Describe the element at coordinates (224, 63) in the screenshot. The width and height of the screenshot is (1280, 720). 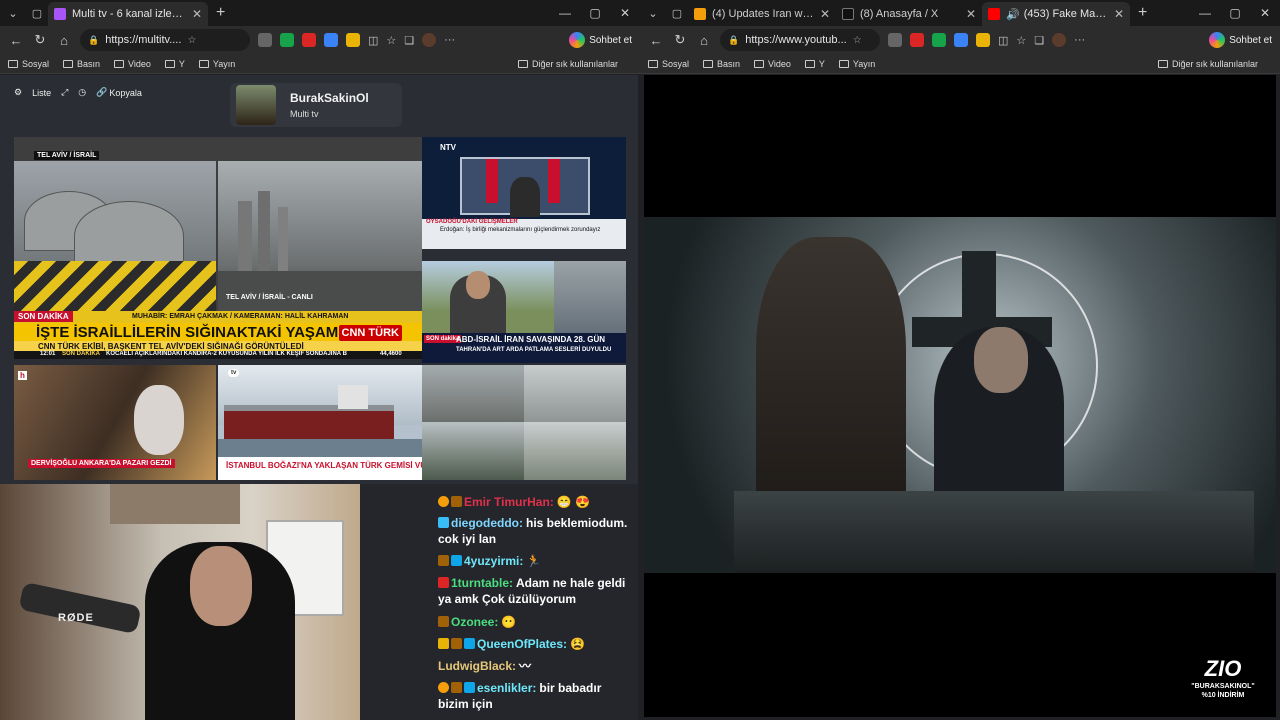
I see `bookmark-label: Yayın` at that location.